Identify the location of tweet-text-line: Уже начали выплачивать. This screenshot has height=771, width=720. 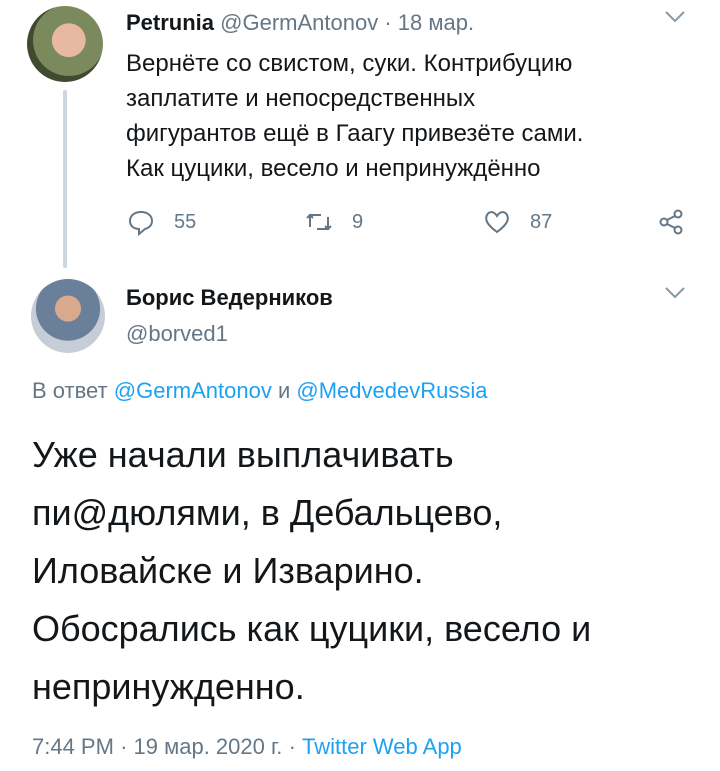
(243, 454).